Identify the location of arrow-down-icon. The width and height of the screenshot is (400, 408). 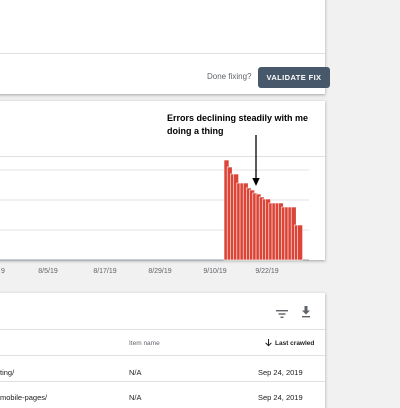
(268, 343).